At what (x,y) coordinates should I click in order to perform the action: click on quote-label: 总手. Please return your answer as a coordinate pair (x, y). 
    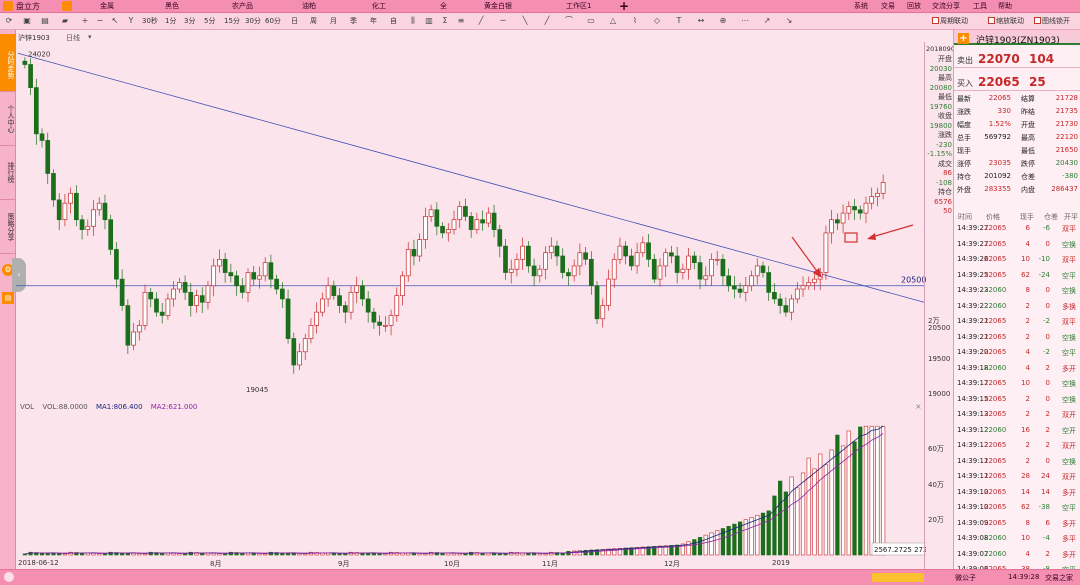
    Looking at the image, I should click on (964, 138).